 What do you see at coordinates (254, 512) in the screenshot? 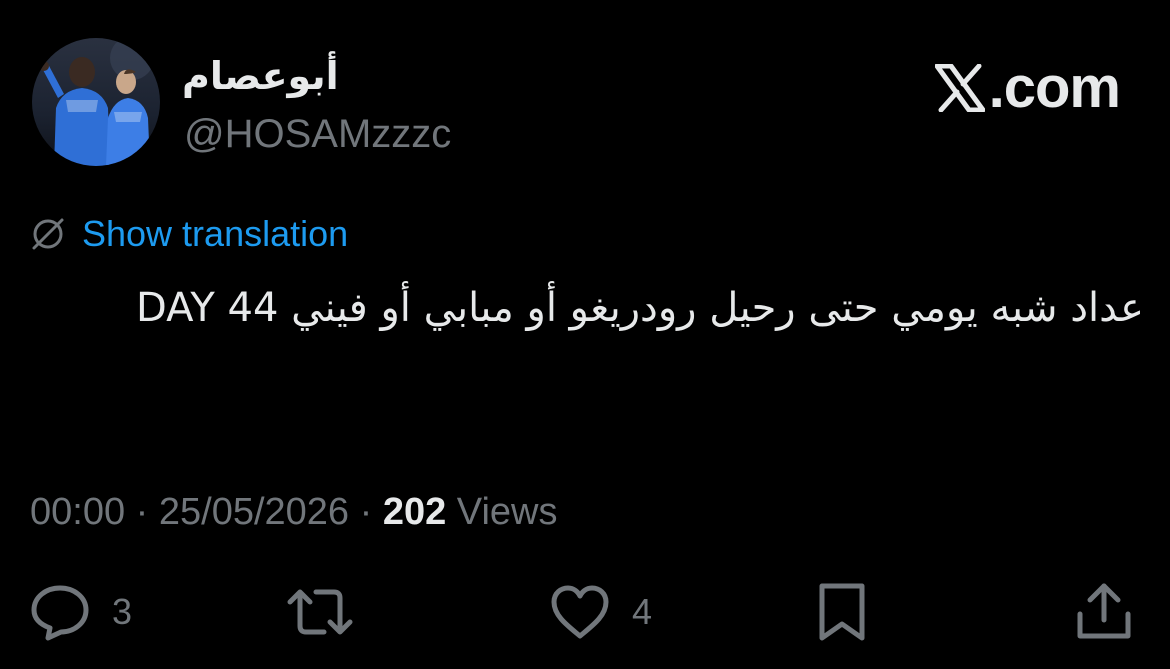
I see `tweet-date: 25/05/2026` at bounding box center [254, 512].